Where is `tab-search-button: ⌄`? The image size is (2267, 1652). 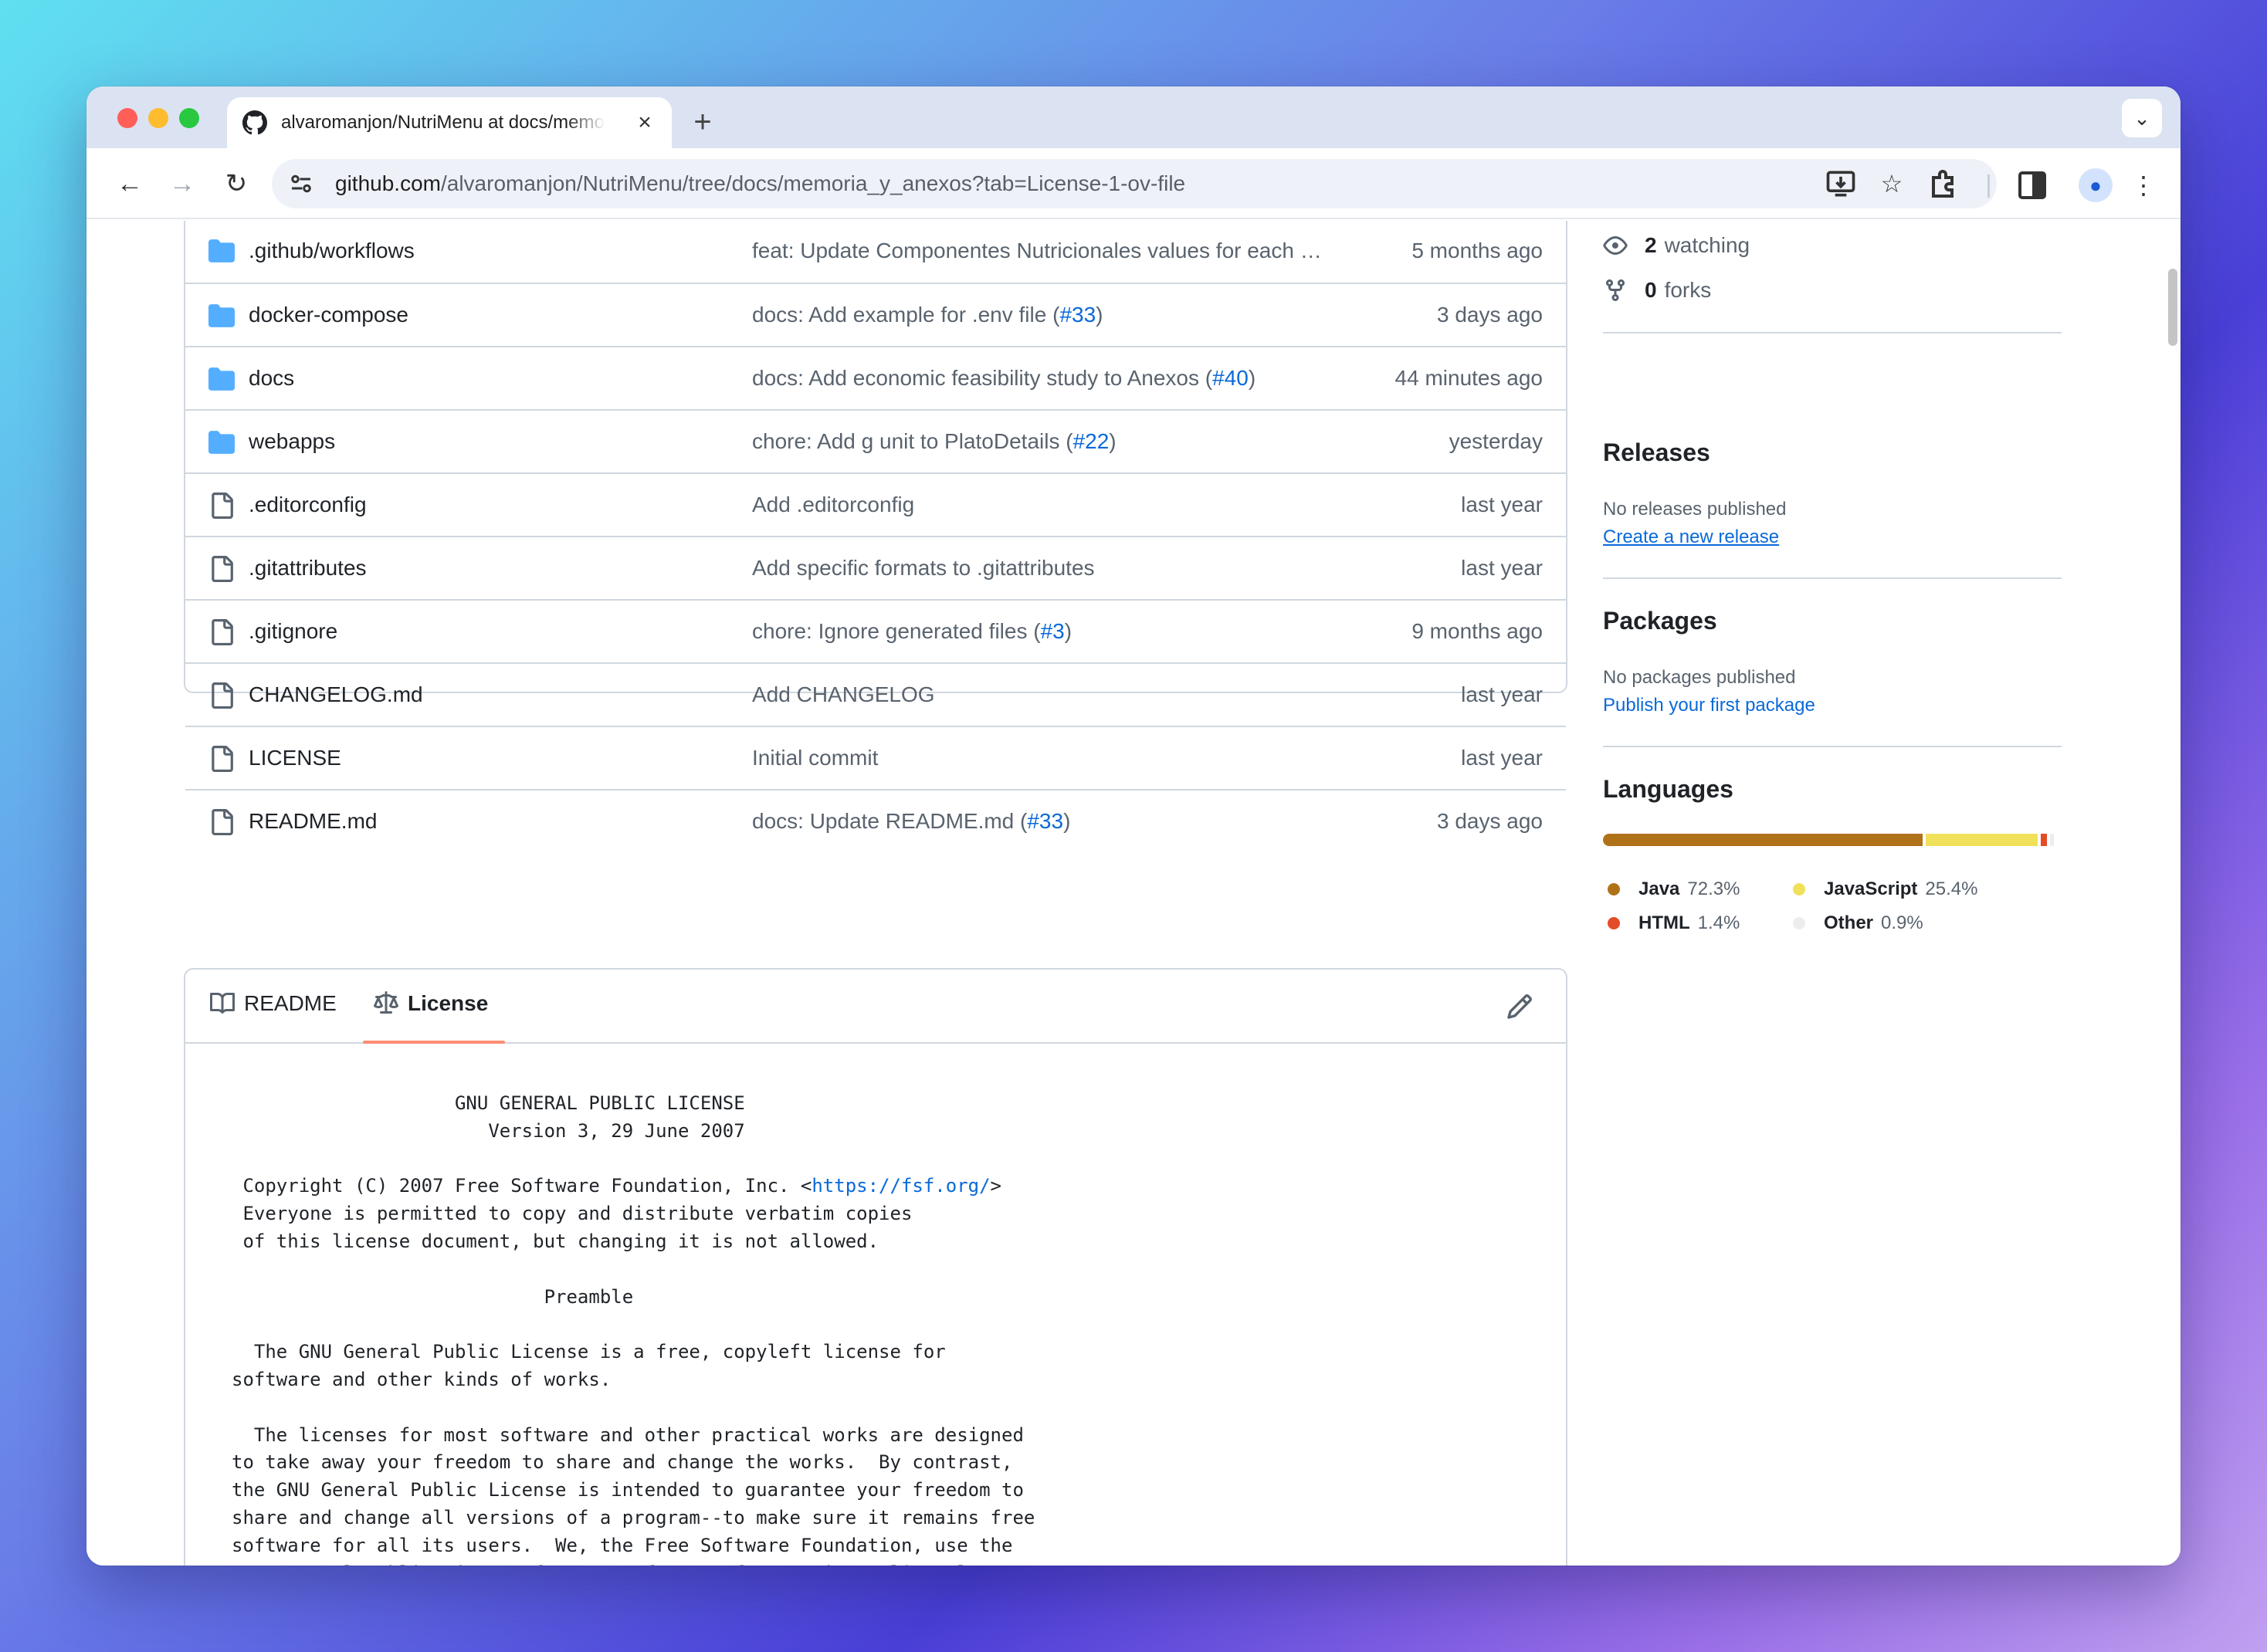 tab-search-button: ⌄ is located at coordinates (2142, 118).